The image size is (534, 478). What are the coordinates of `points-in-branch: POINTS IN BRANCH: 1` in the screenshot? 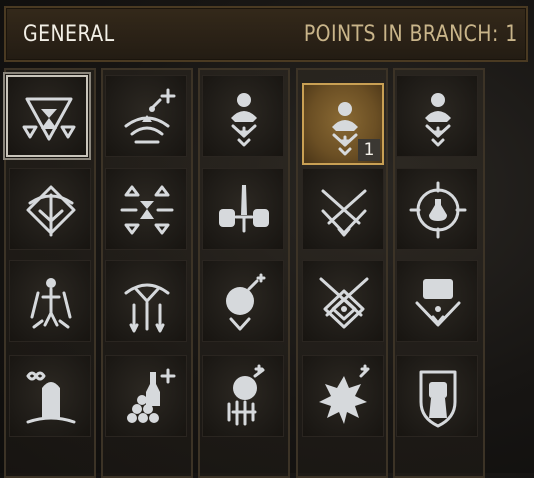 It's located at (411, 34).